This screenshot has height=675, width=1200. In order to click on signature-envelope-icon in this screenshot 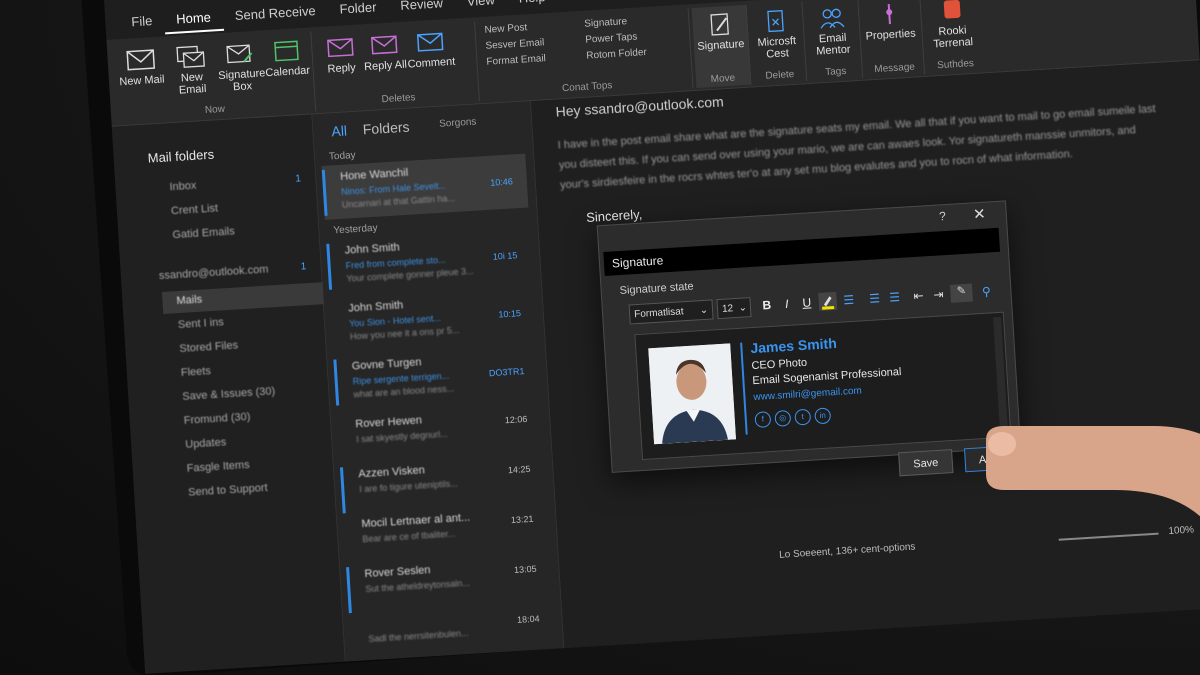, I will do `click(239, 54)`.